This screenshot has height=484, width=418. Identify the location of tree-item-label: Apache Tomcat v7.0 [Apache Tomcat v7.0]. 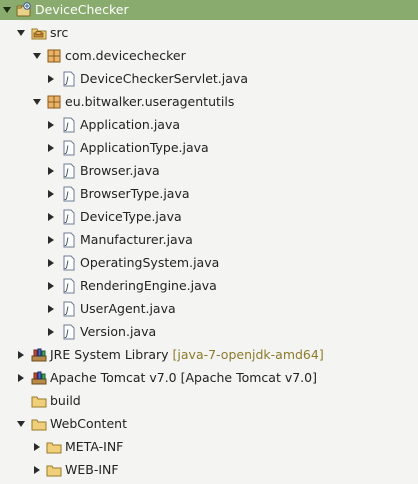
(183, 378).